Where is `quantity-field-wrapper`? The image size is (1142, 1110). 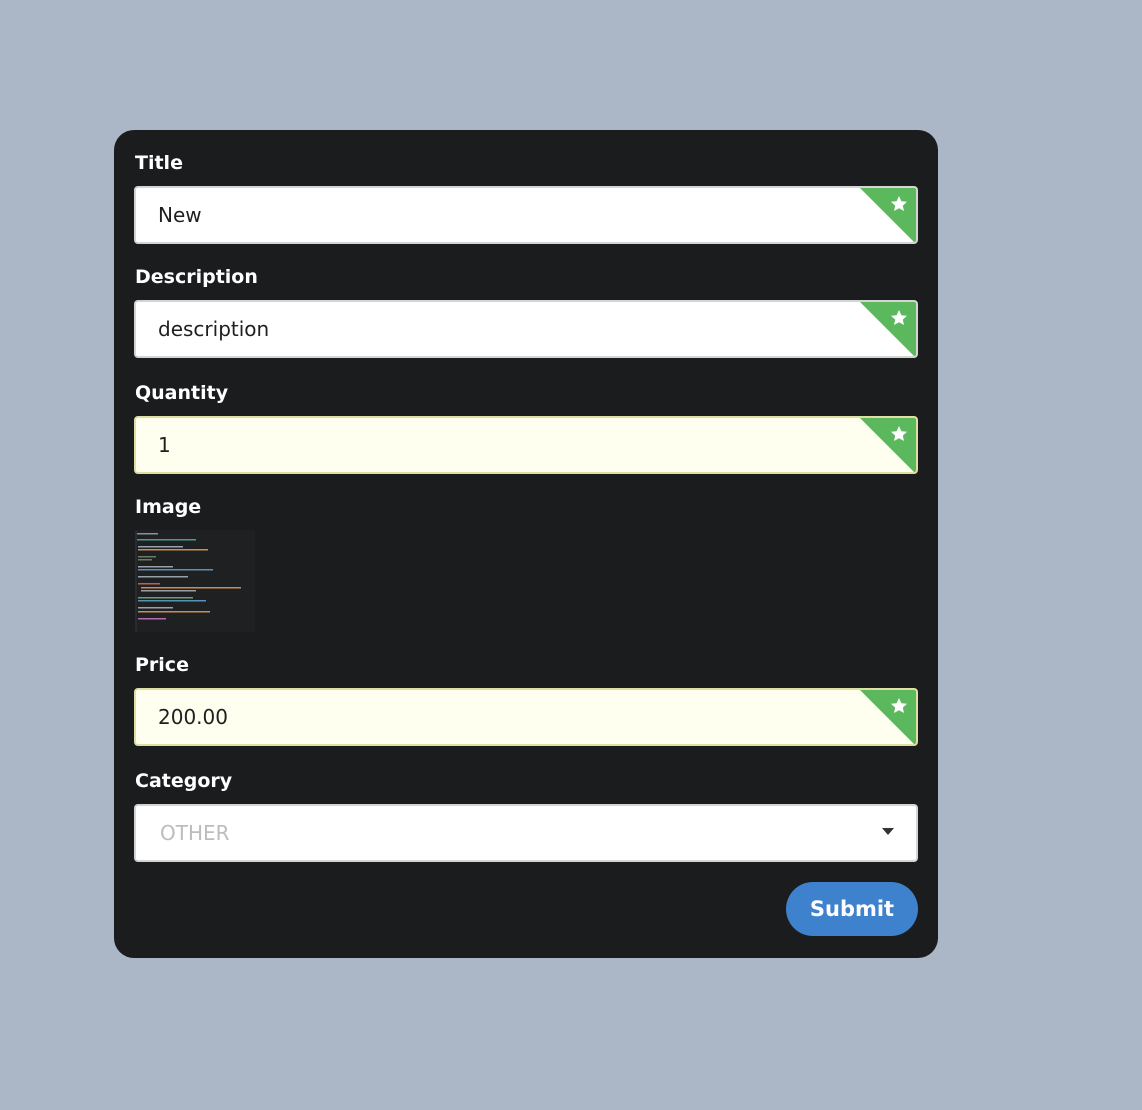 quantity-field-wrapper is located at coordinates (526, 445).